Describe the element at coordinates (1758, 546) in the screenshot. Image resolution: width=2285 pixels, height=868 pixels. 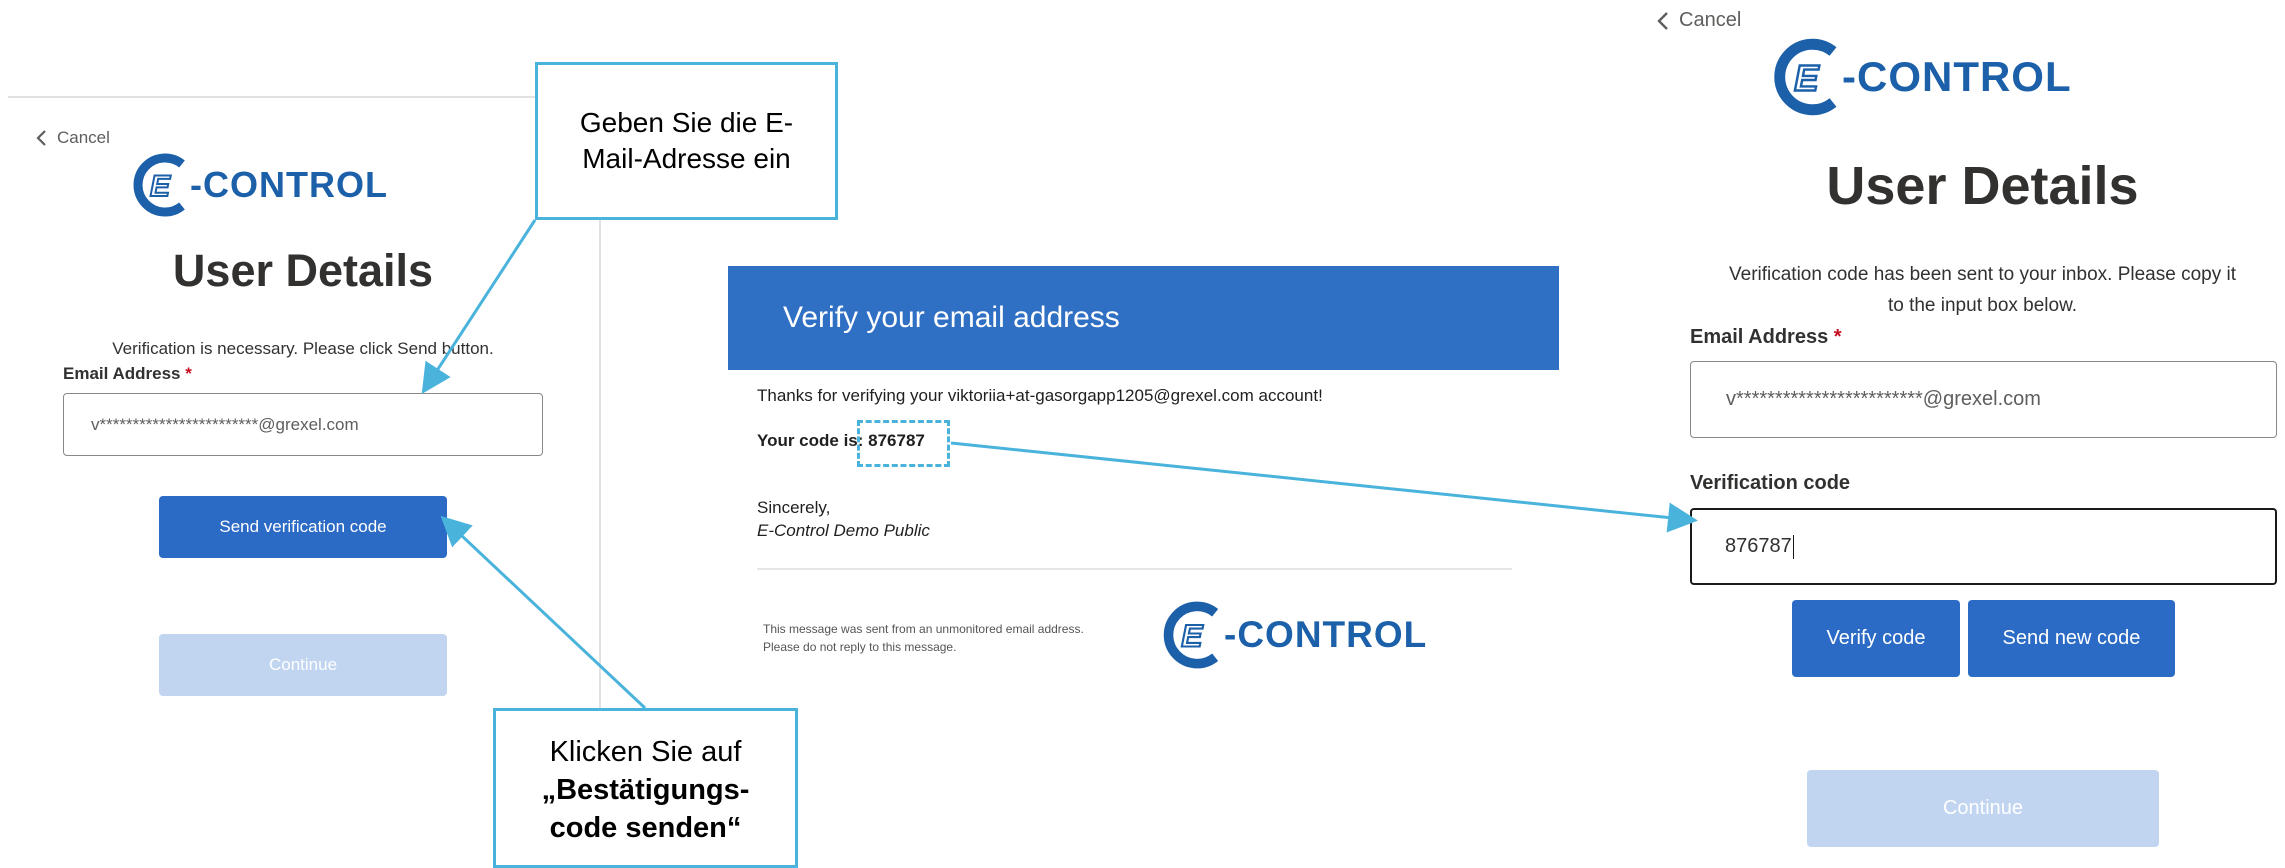
I see `verification-code-value: 876787` at that location.